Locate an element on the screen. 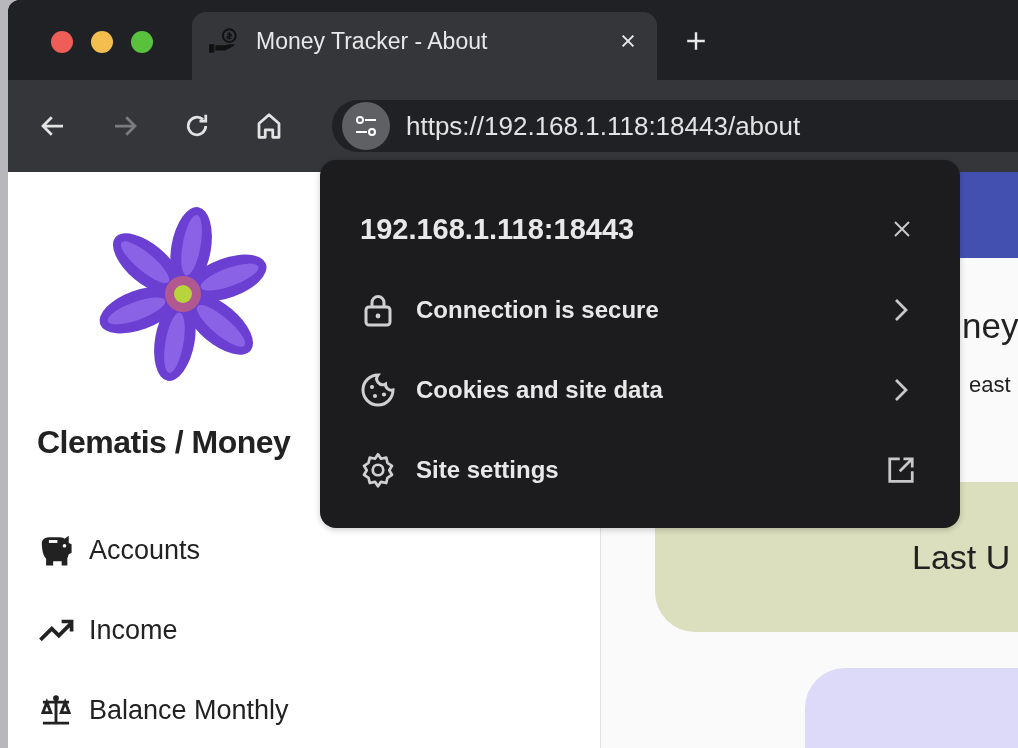 The width and height of the screenshot is (1018, 748). new-tab-icon is located at coordinates (696, 41).